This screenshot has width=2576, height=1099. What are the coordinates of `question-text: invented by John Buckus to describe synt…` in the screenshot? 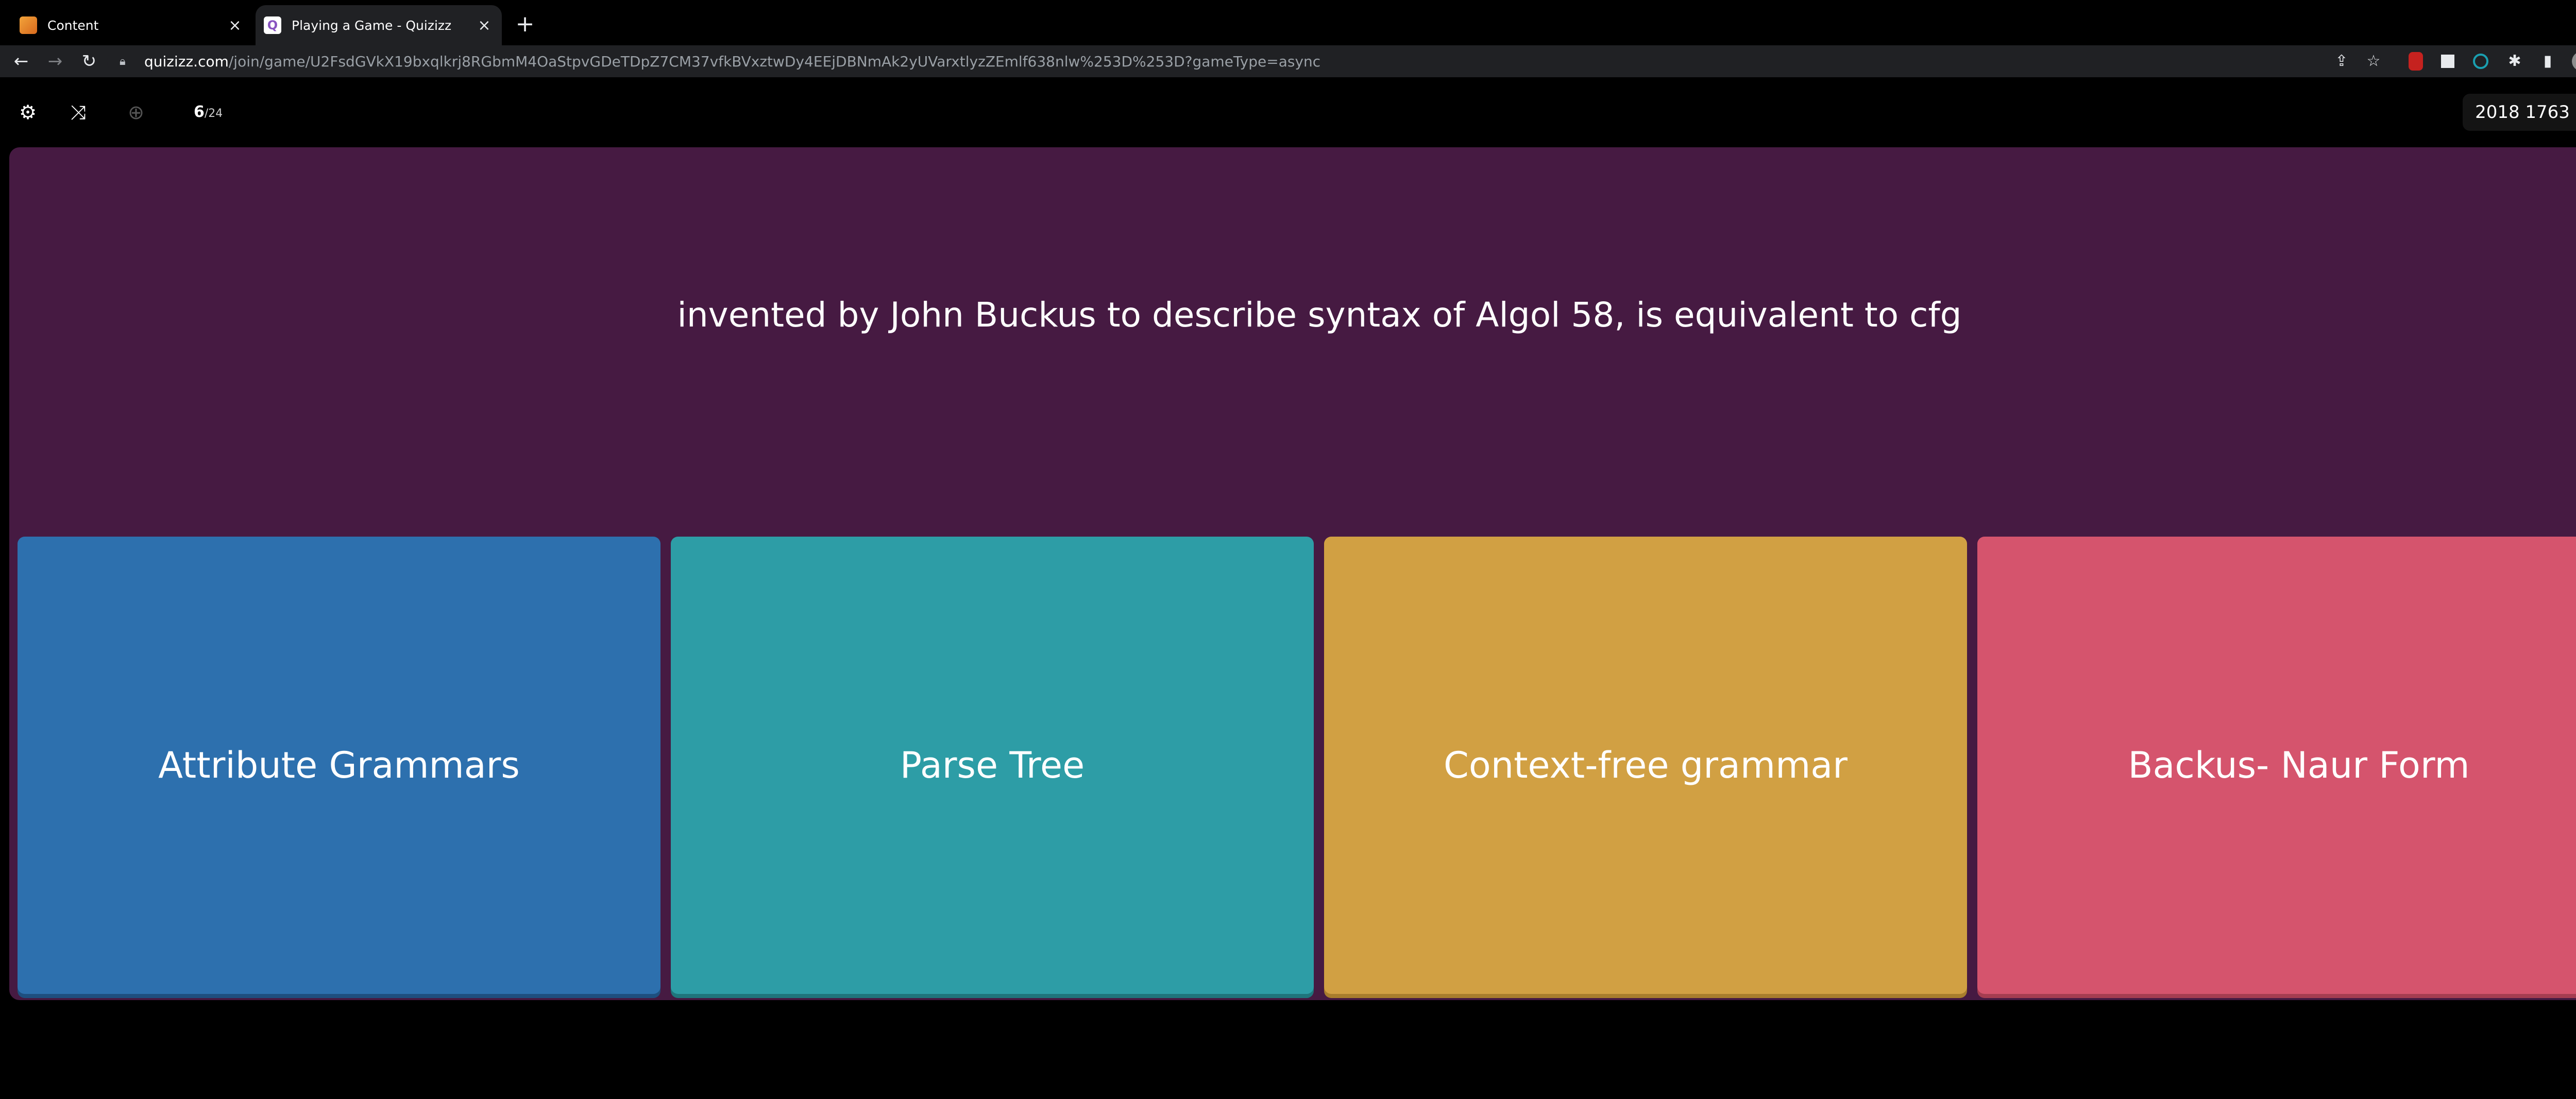 It's located at (1319, 315).